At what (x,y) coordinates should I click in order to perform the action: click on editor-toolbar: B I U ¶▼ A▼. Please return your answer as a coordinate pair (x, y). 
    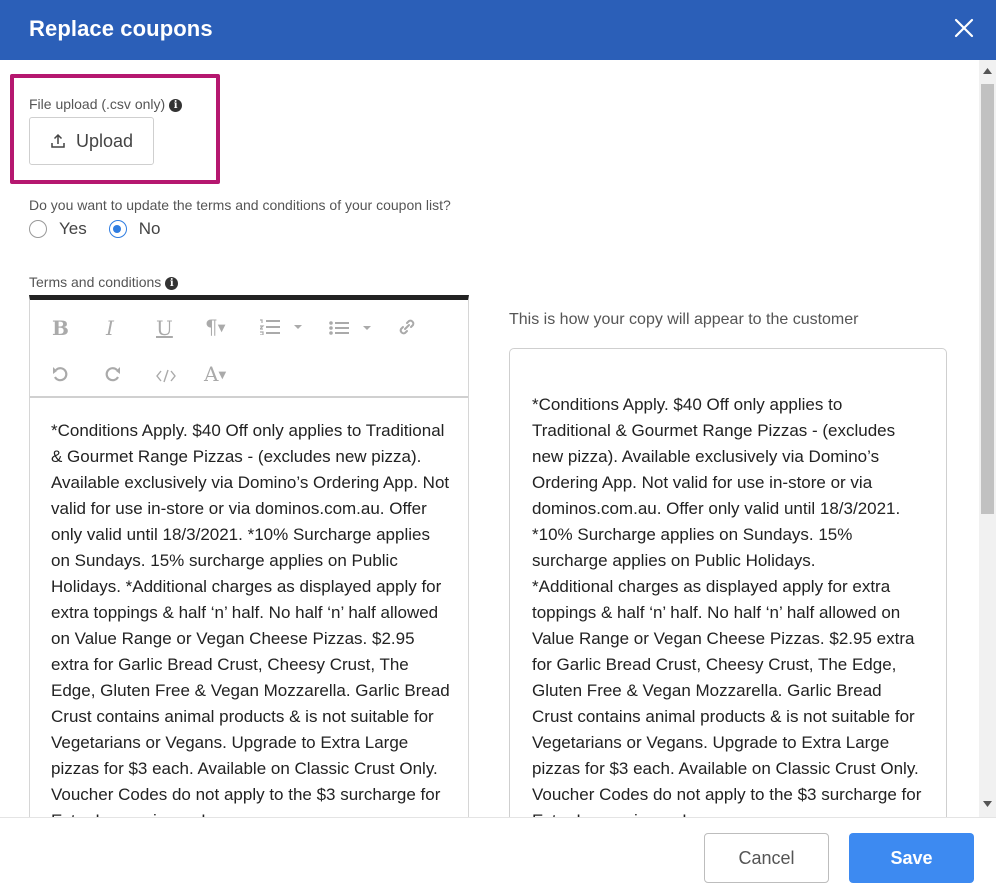
    Looking at the image, I should click on (249, 349).